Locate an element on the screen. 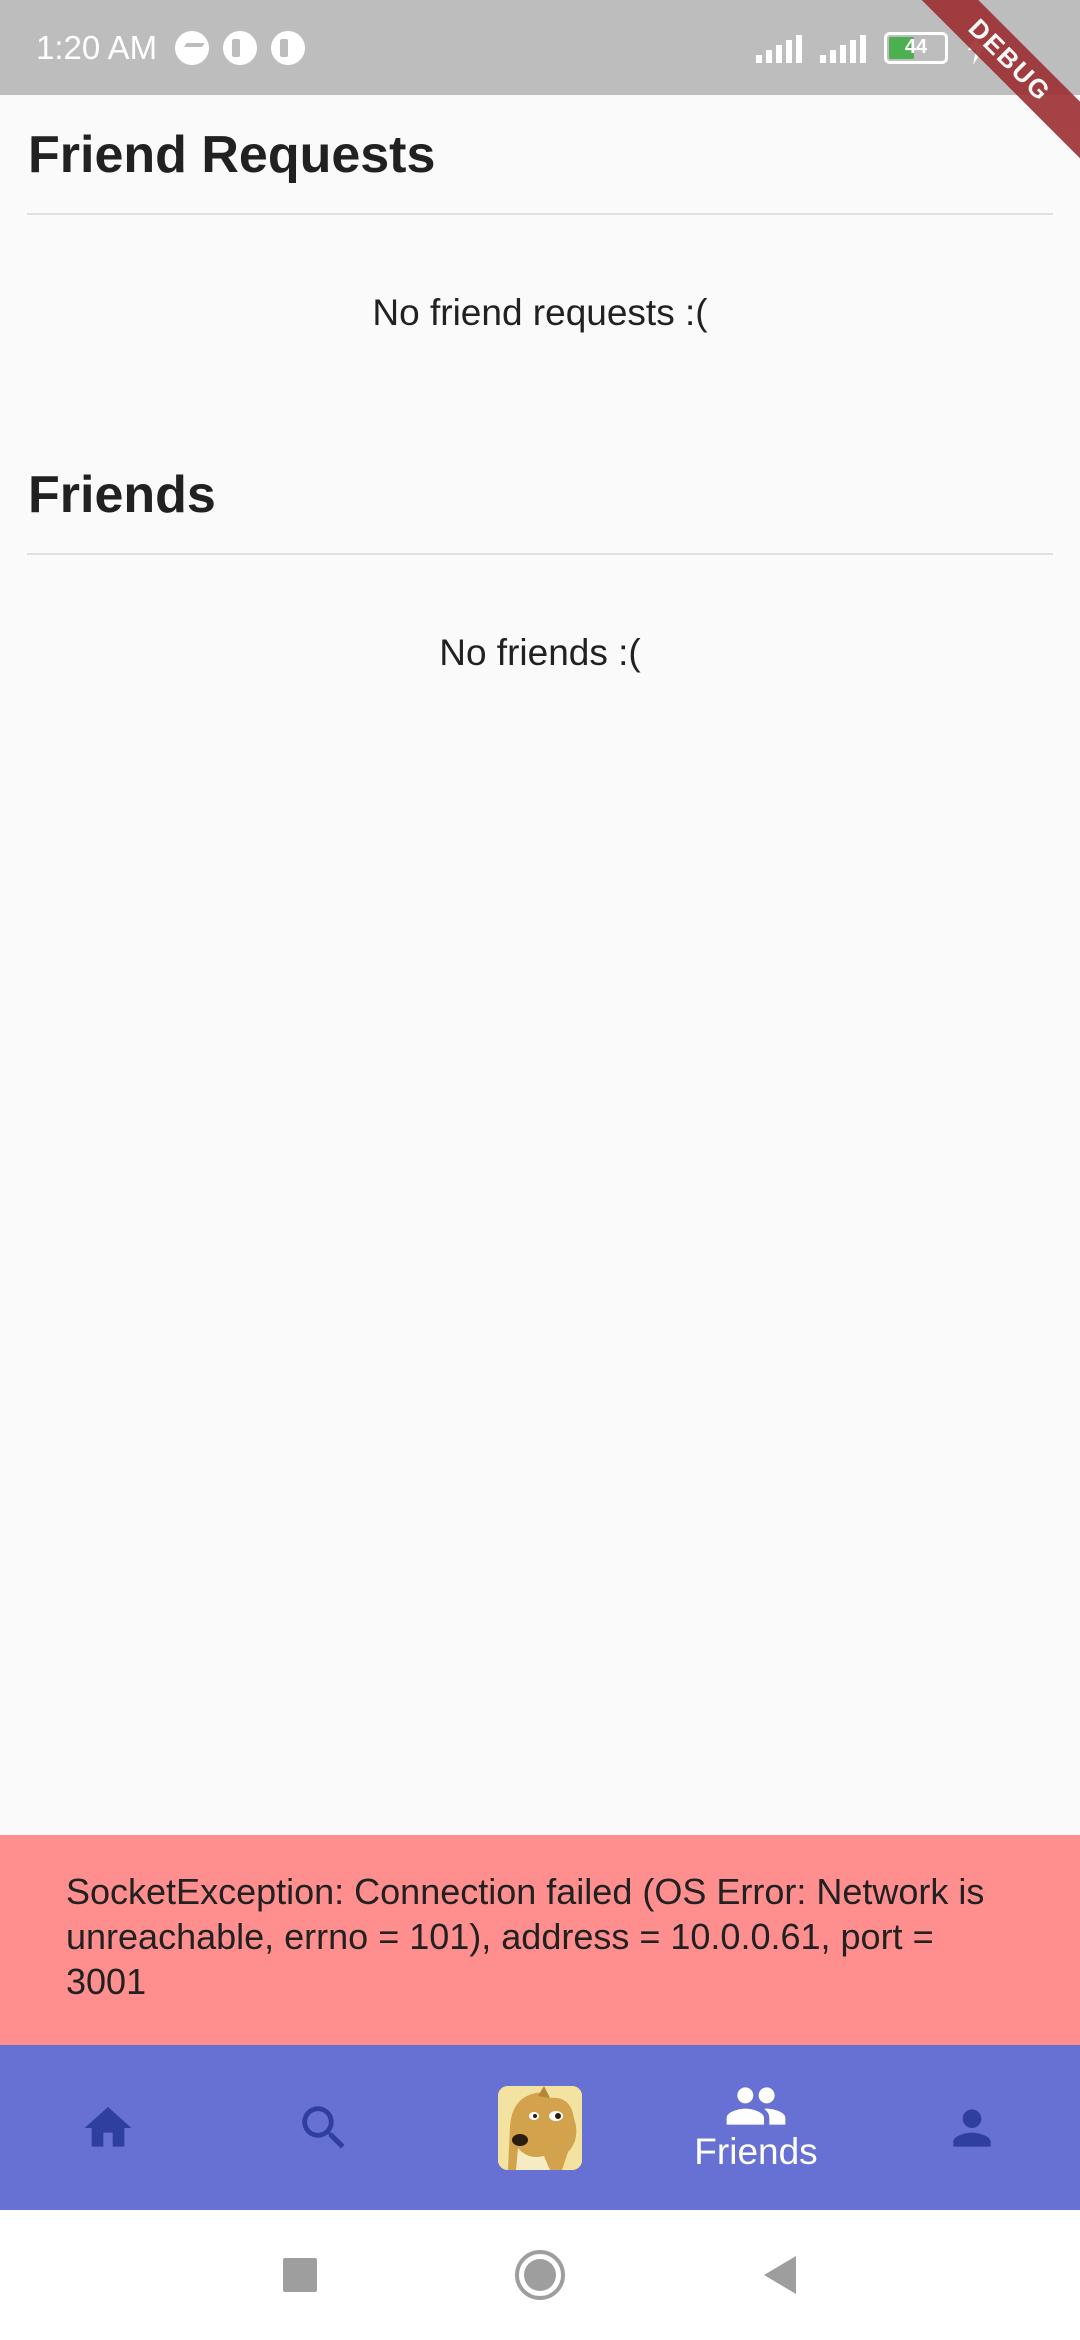 The height and width of the screenshot is (2340, 1080). recents-square-icon is located at coordinates (300, 2275).